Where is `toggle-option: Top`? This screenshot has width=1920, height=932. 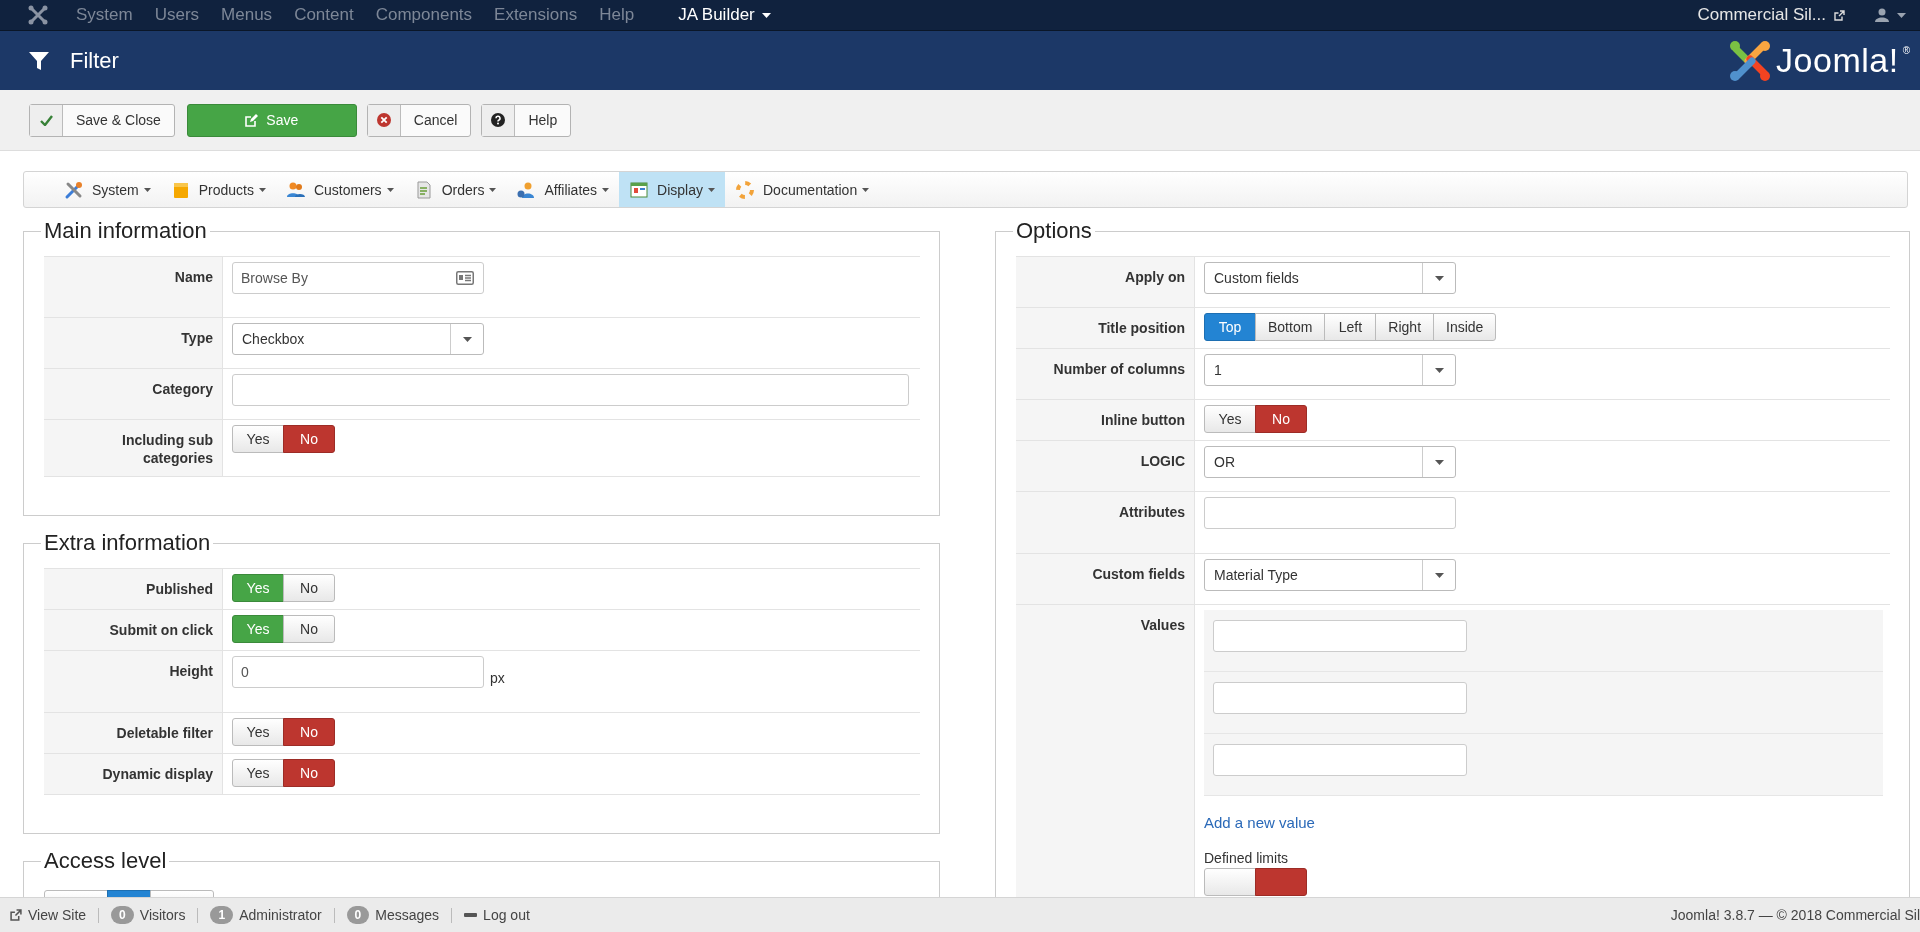 toggle-option: Top is located at coordinates (1230, 327).